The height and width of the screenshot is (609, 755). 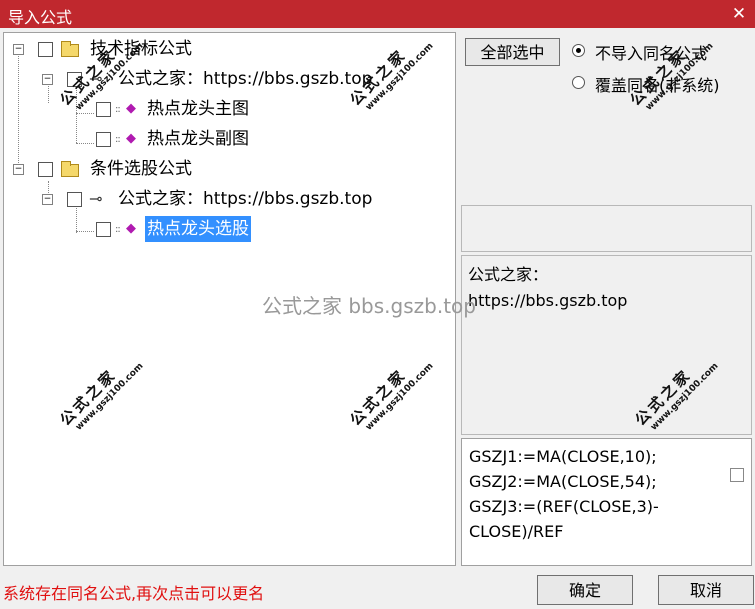 I want to click on node-label-selected: 热点龙头选股, so click(x=198, y=229).